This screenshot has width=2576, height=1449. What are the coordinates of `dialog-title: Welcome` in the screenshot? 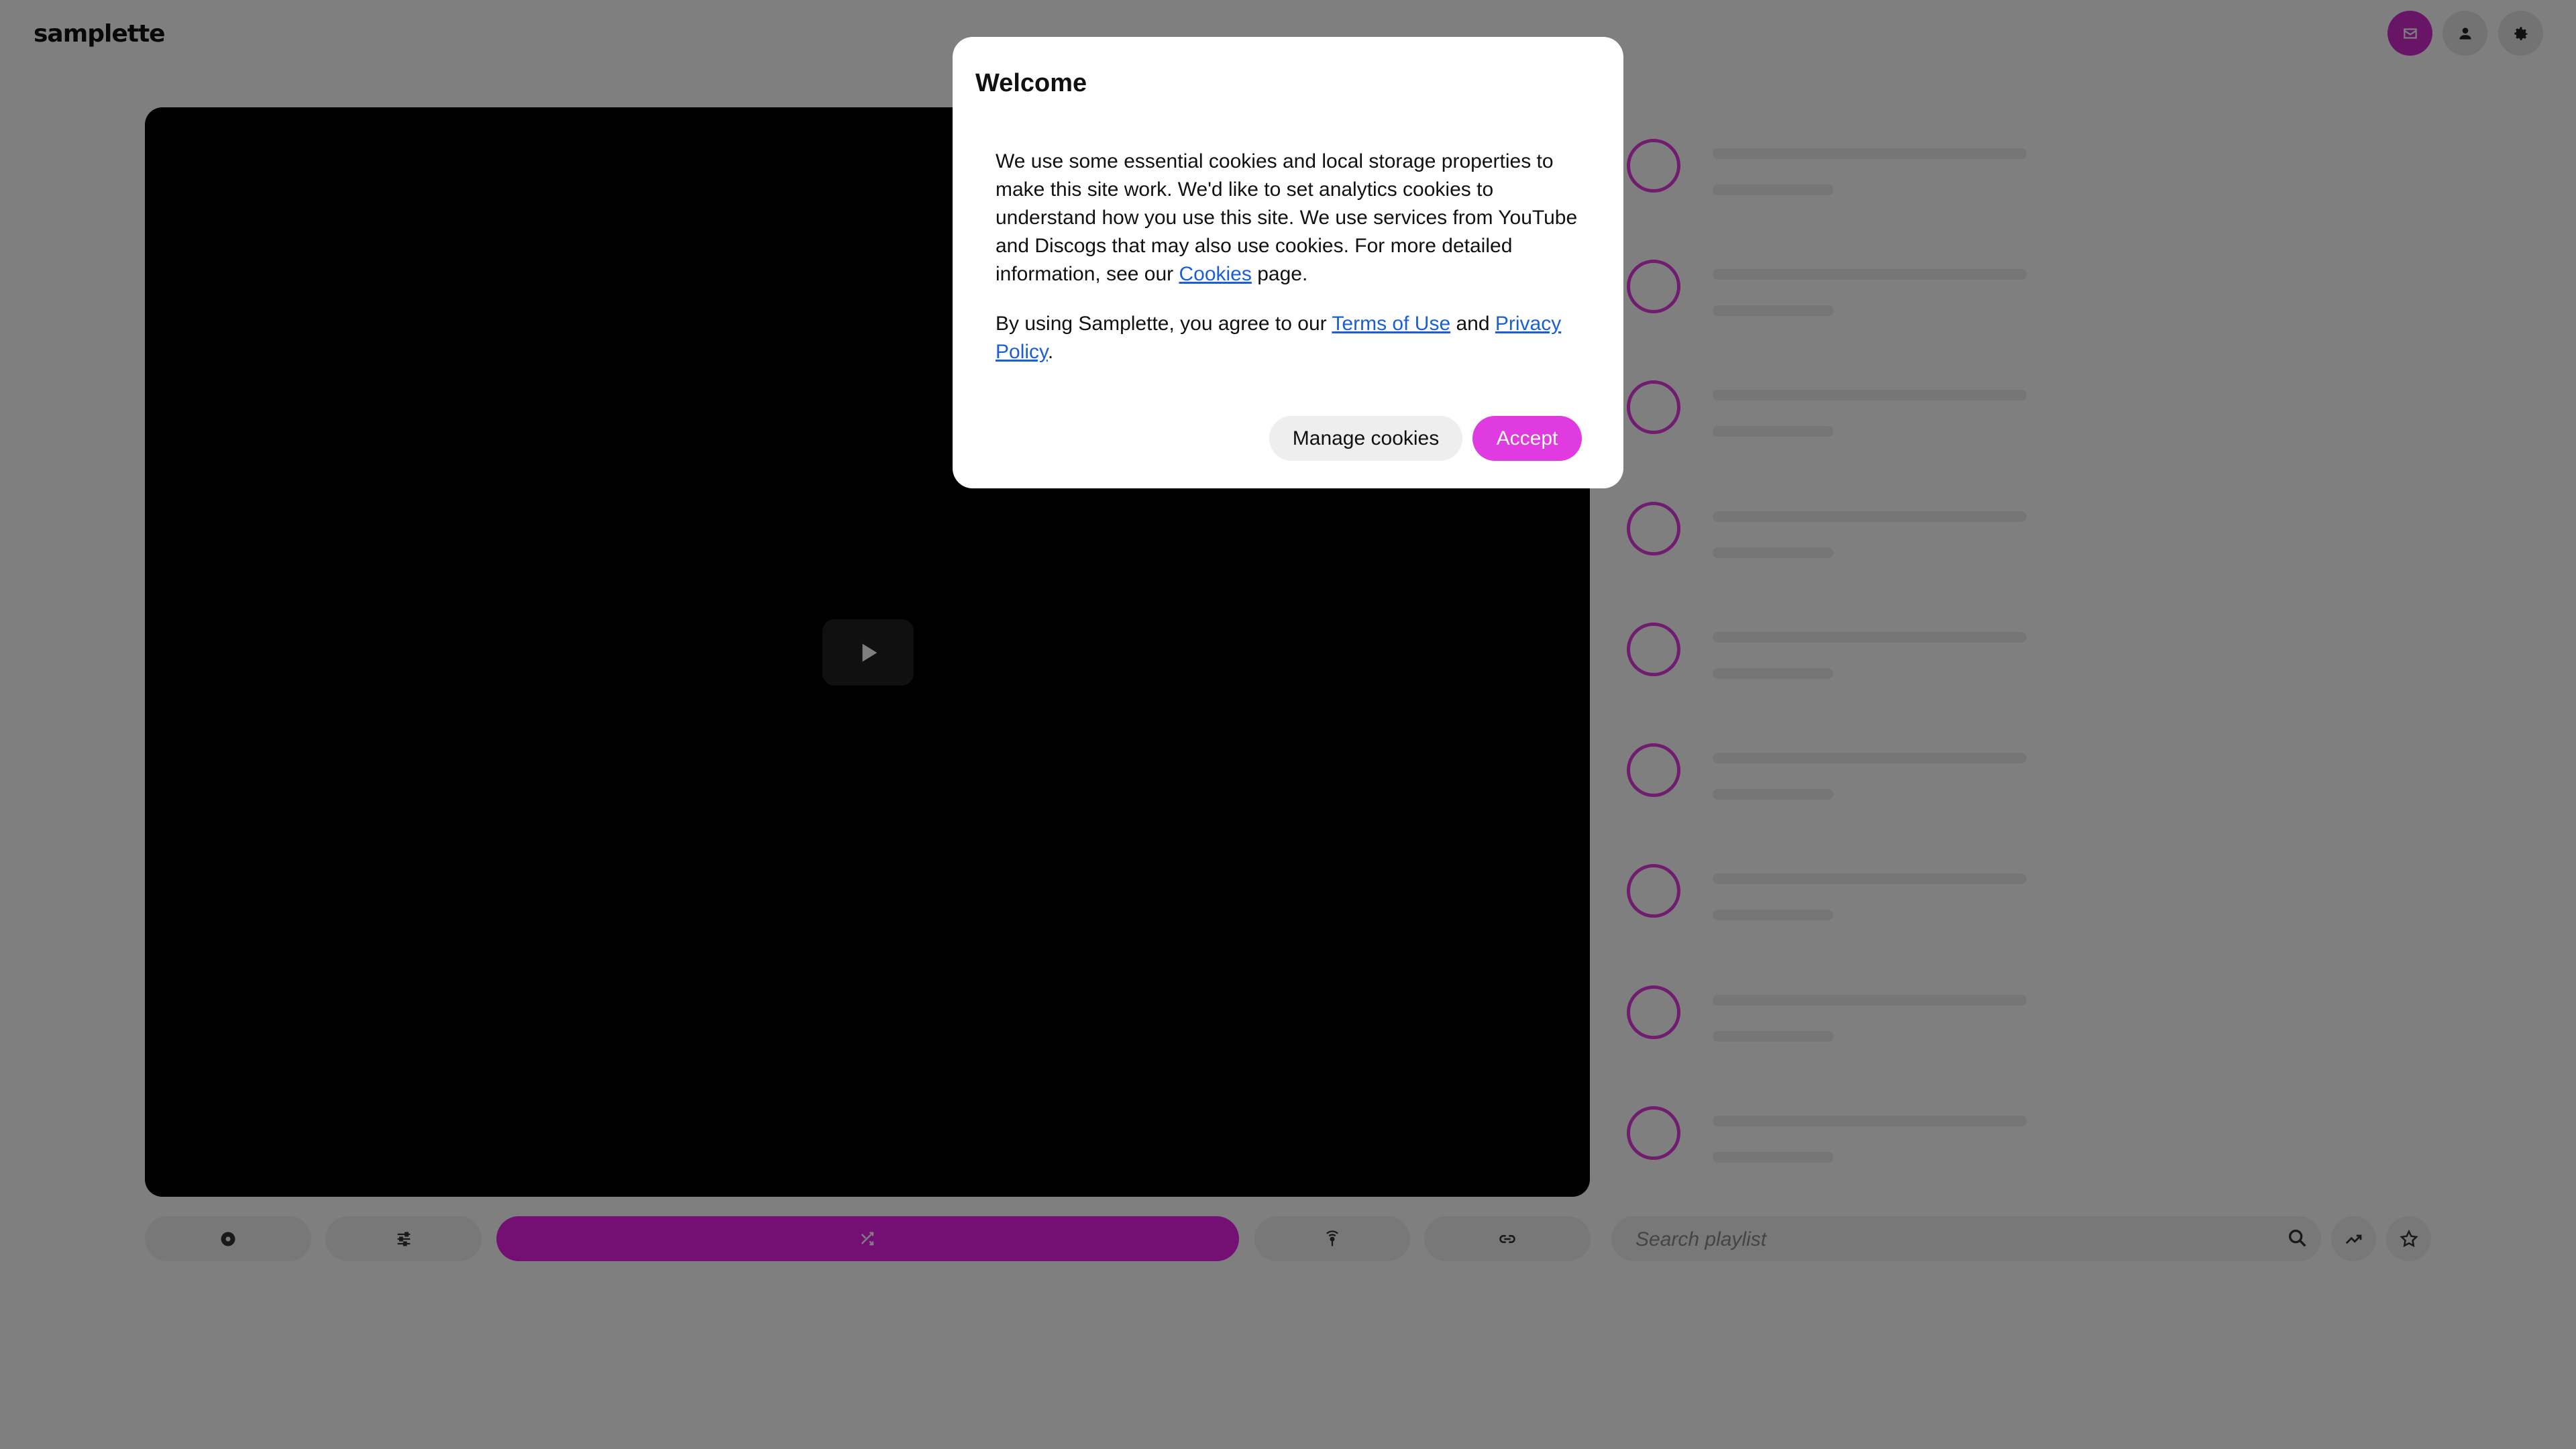 It's located at (1031, 83).